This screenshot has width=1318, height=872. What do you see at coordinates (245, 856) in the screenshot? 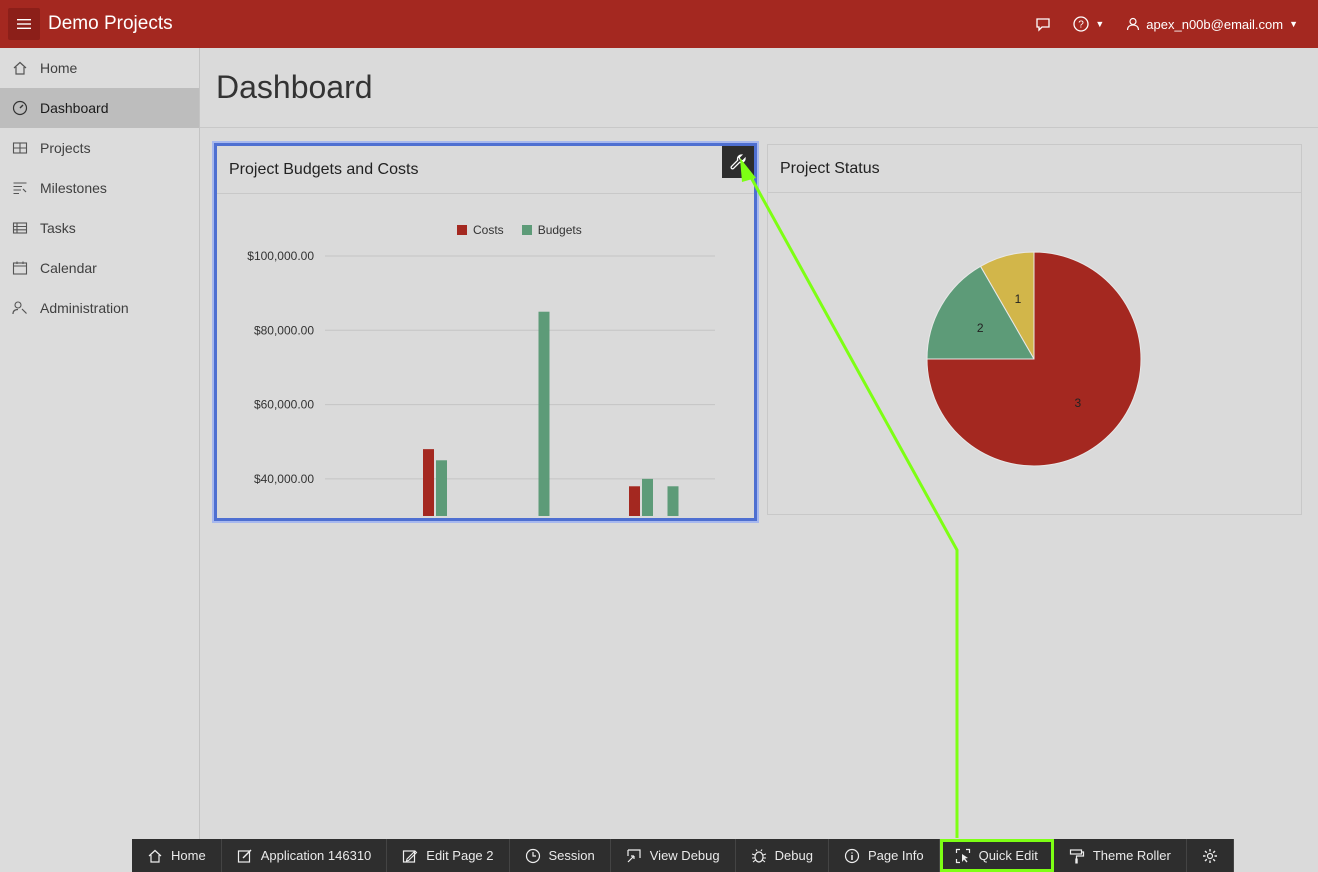
I see `edit-app-icon` at bounding box center [245, 856].